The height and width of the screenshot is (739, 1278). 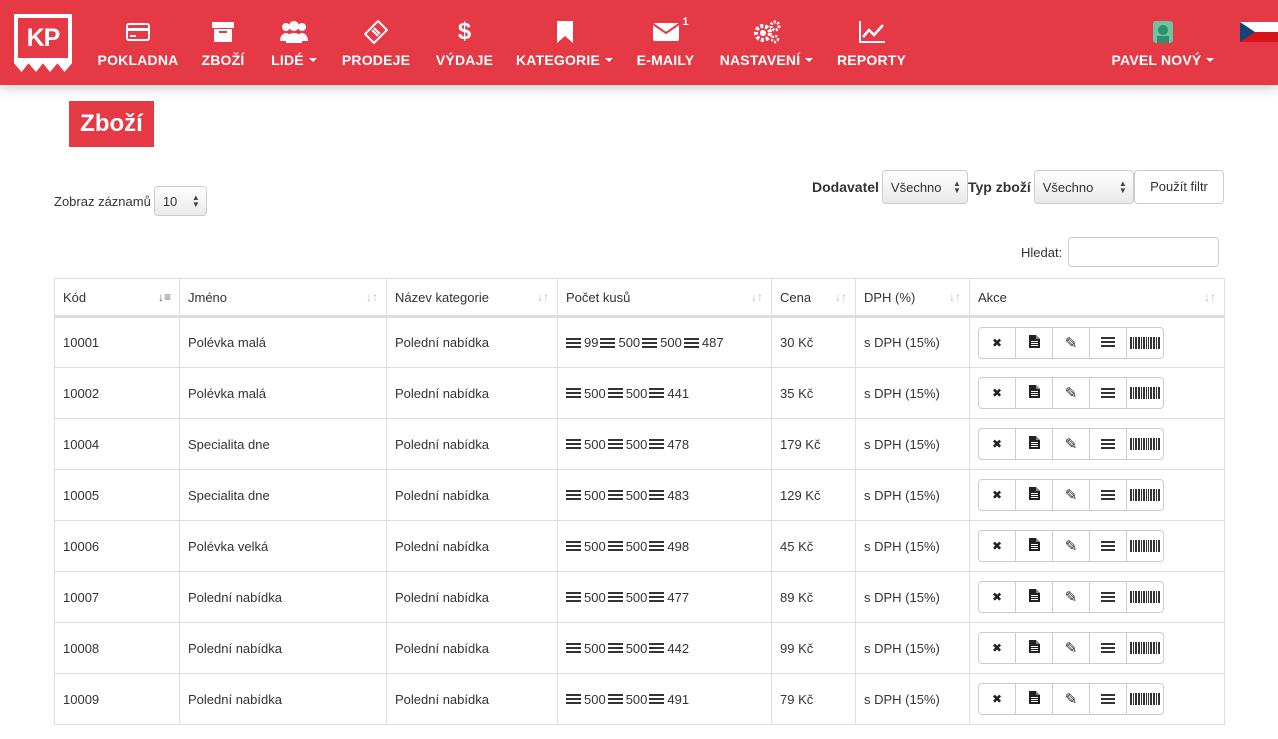 I want to click on column-header-category: Název kategorie ↓↑, so click(x=472, y=298).